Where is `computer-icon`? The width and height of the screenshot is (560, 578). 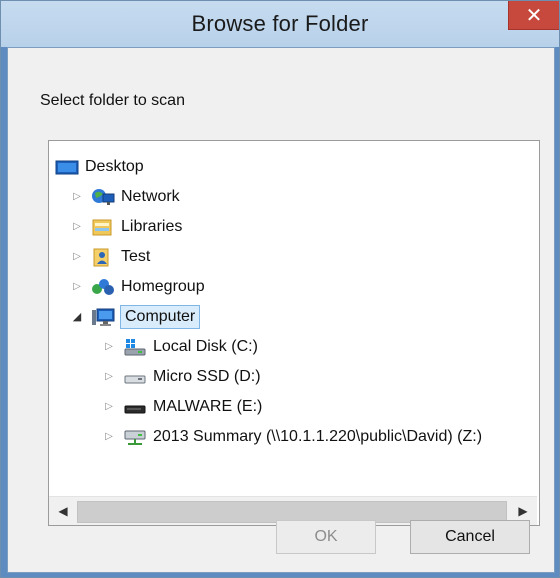
computer-icon is located at coordinates (103, 317).